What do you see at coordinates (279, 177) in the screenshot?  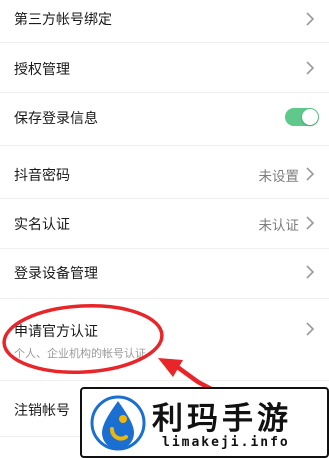 I see `settings-item-value: 未设置` at bounding box center [279, 177].